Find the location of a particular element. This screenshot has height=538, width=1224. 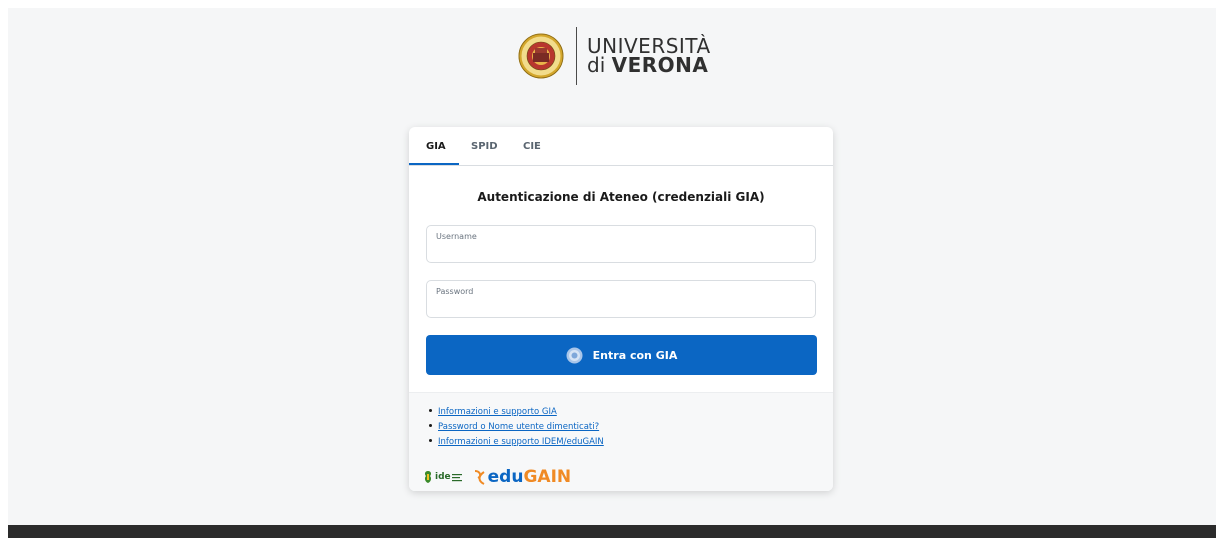

university-logo: UNIVERSITÀ di VERONA is located at coordinates (614, 56).